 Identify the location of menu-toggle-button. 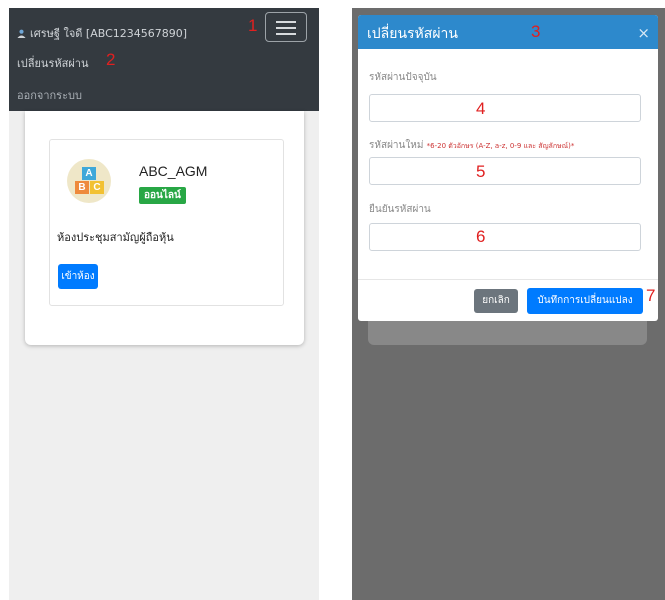
(286, 27).